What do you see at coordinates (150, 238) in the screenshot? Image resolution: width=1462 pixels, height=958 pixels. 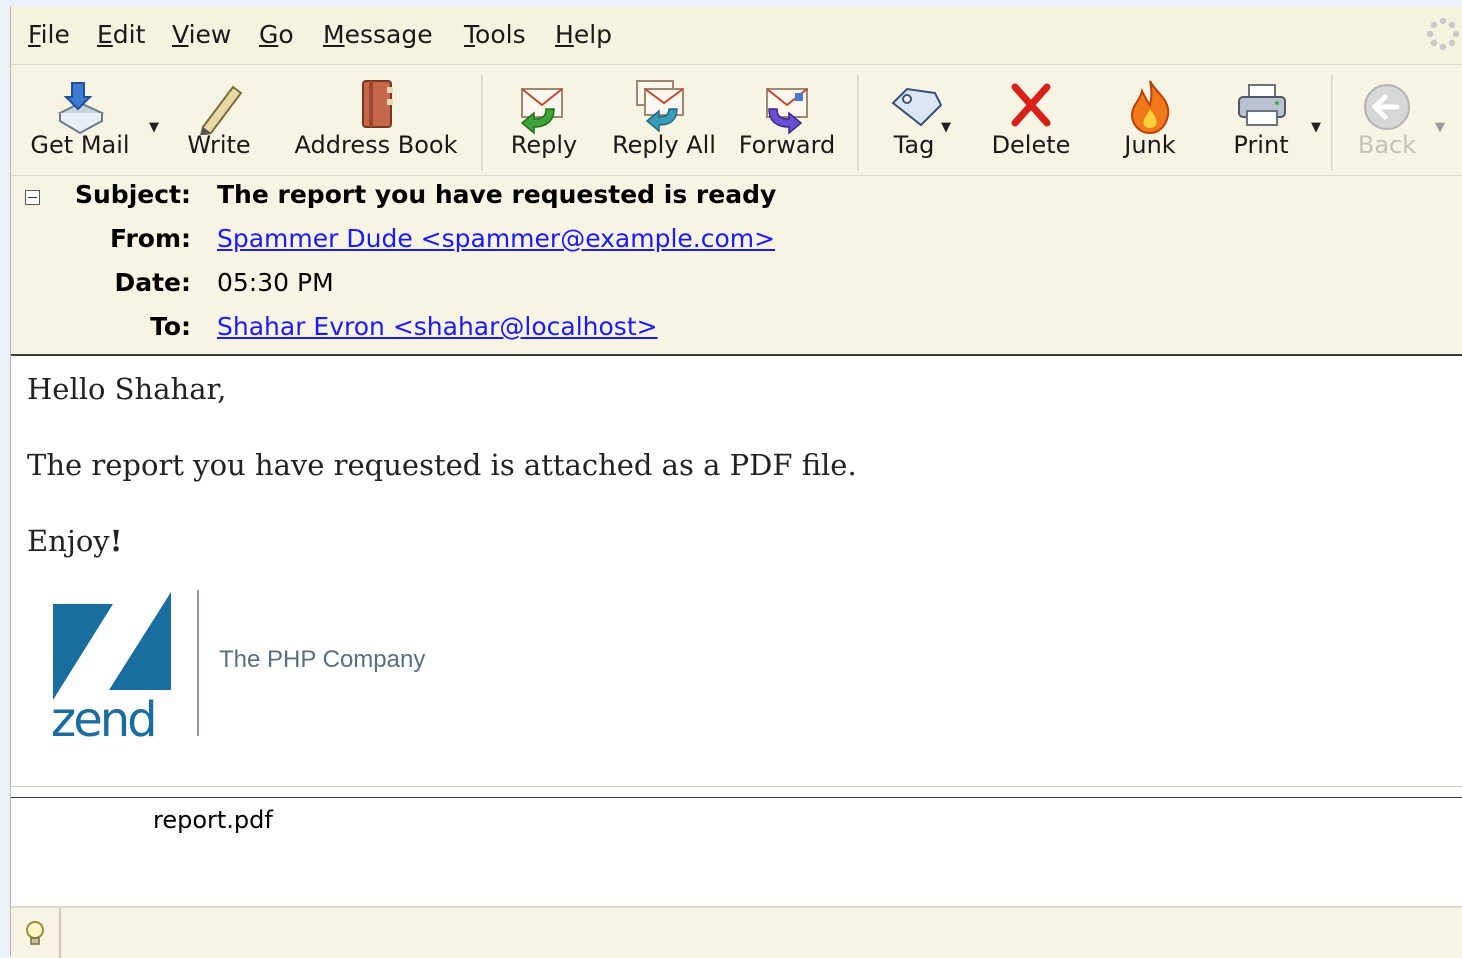 I see `from-label: From:` at bounding box center [150, 238].